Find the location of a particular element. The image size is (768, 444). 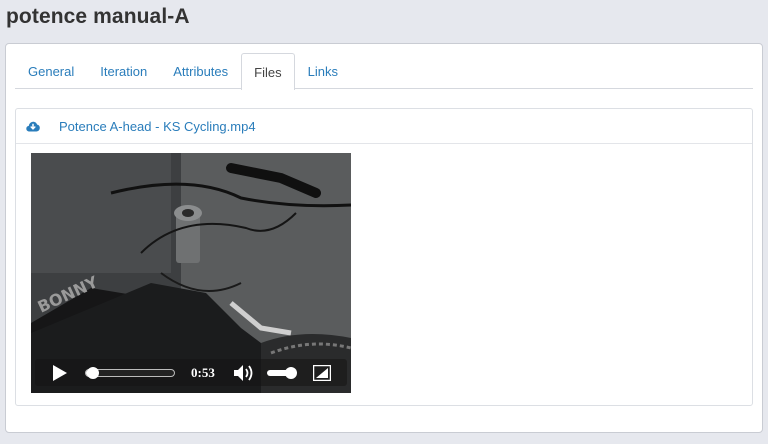

cloud-download-icon is located at coordinates (33, 126).